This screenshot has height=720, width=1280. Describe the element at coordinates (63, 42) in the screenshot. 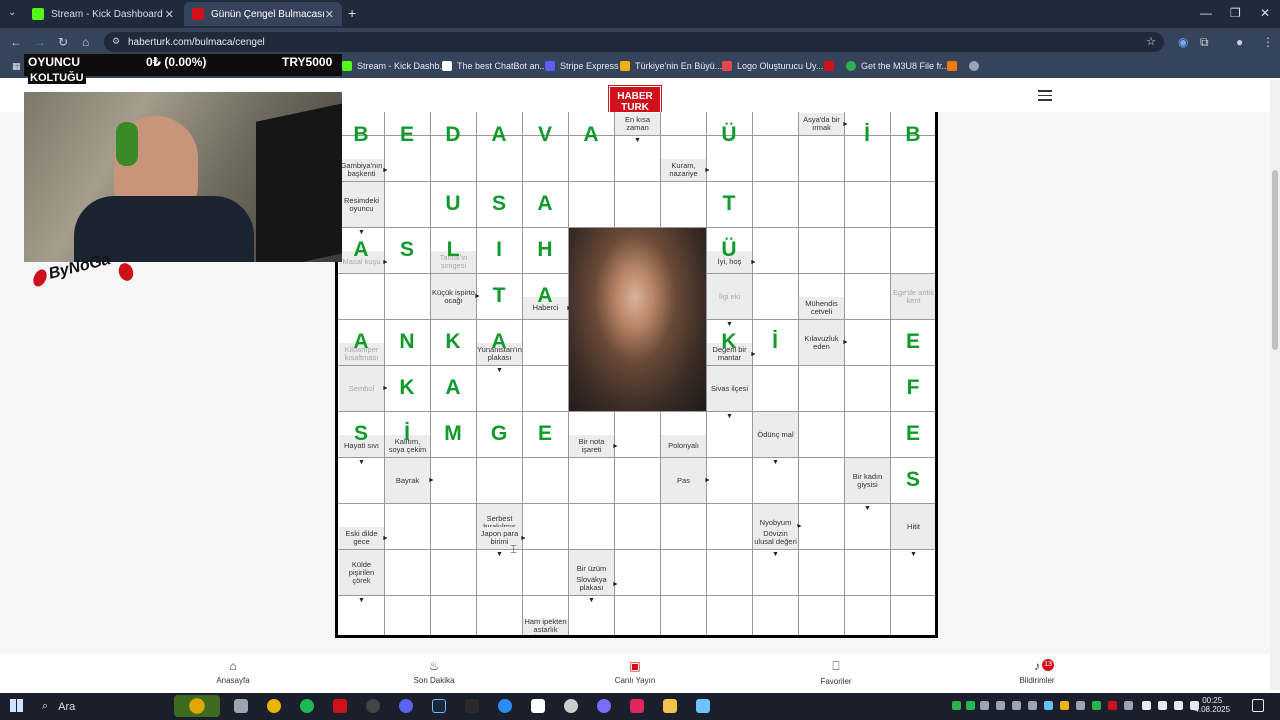

I see `reload-icon: ↻` at that location.